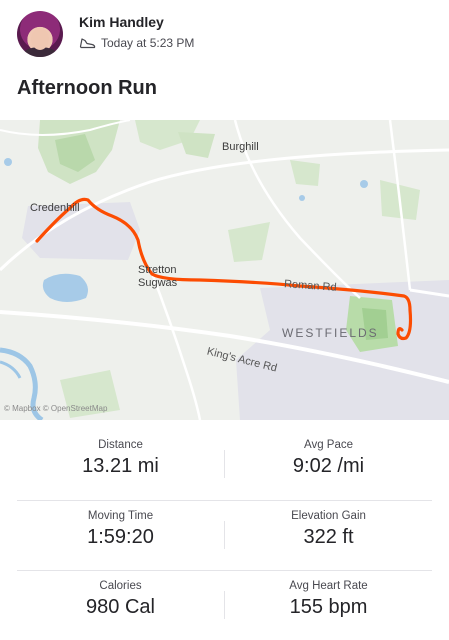 The image size is (449, 640). What do you see at coordinates (120, 525) in the screenshot?
I see `stat-moving-time: Moving Time 1:59:20` at bounding box center [120, 525].